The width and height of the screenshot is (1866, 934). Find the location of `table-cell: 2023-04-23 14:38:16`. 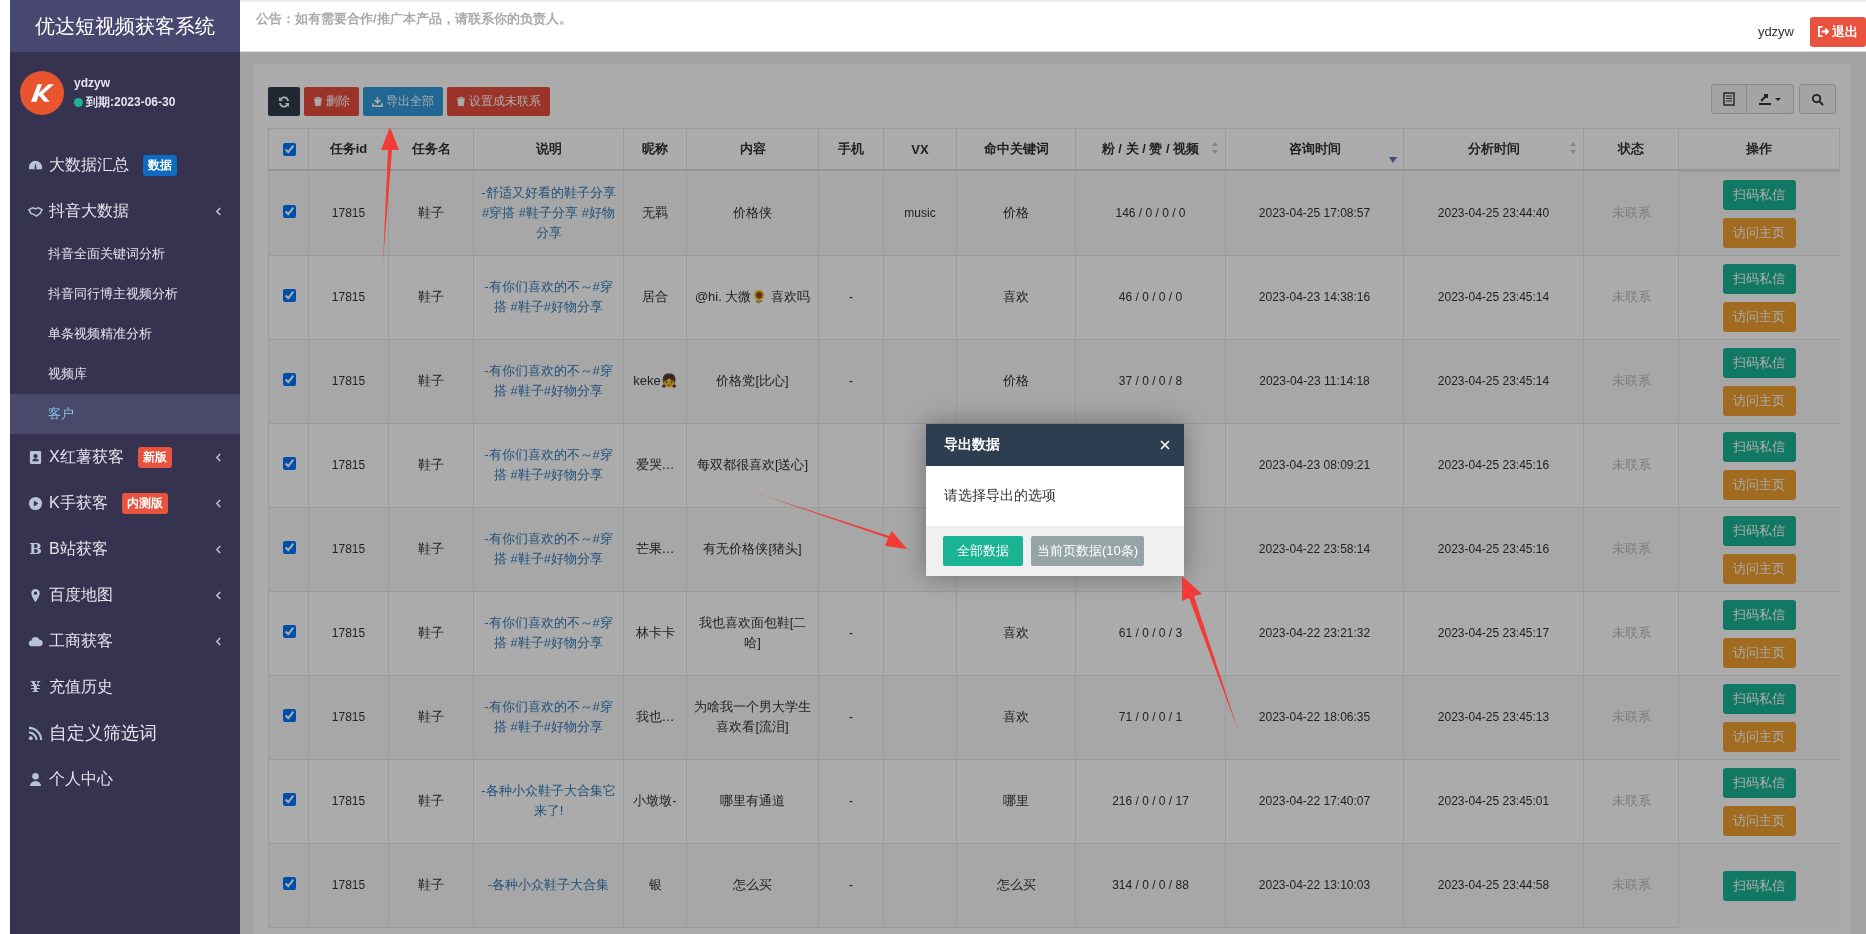

table-cell: 2023-04-23 14:38:16 is located at coordinates (1314, 297).